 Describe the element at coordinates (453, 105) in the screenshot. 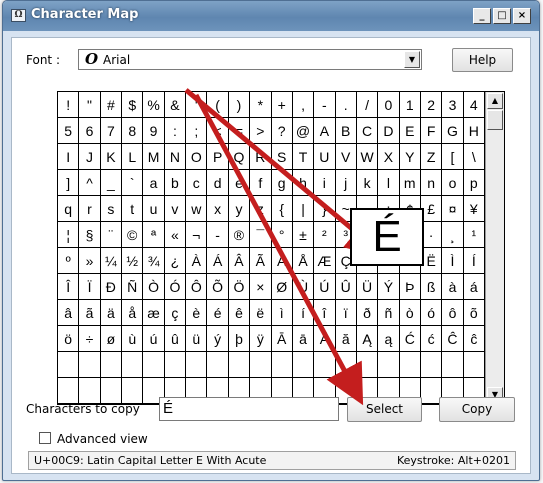

I see `character-cell: 3` at that location.